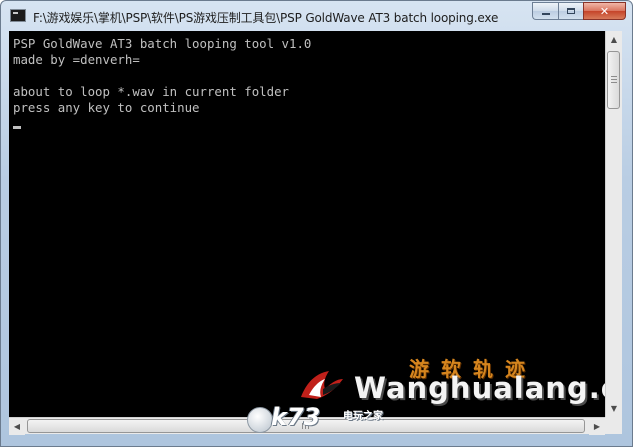 This screenshot has width=633, height=447. What do you see at coordinates (363, 416) in the screenshot?
I see `k73-logo-subtext: 电玩之家` at bounding box center [363, 416].